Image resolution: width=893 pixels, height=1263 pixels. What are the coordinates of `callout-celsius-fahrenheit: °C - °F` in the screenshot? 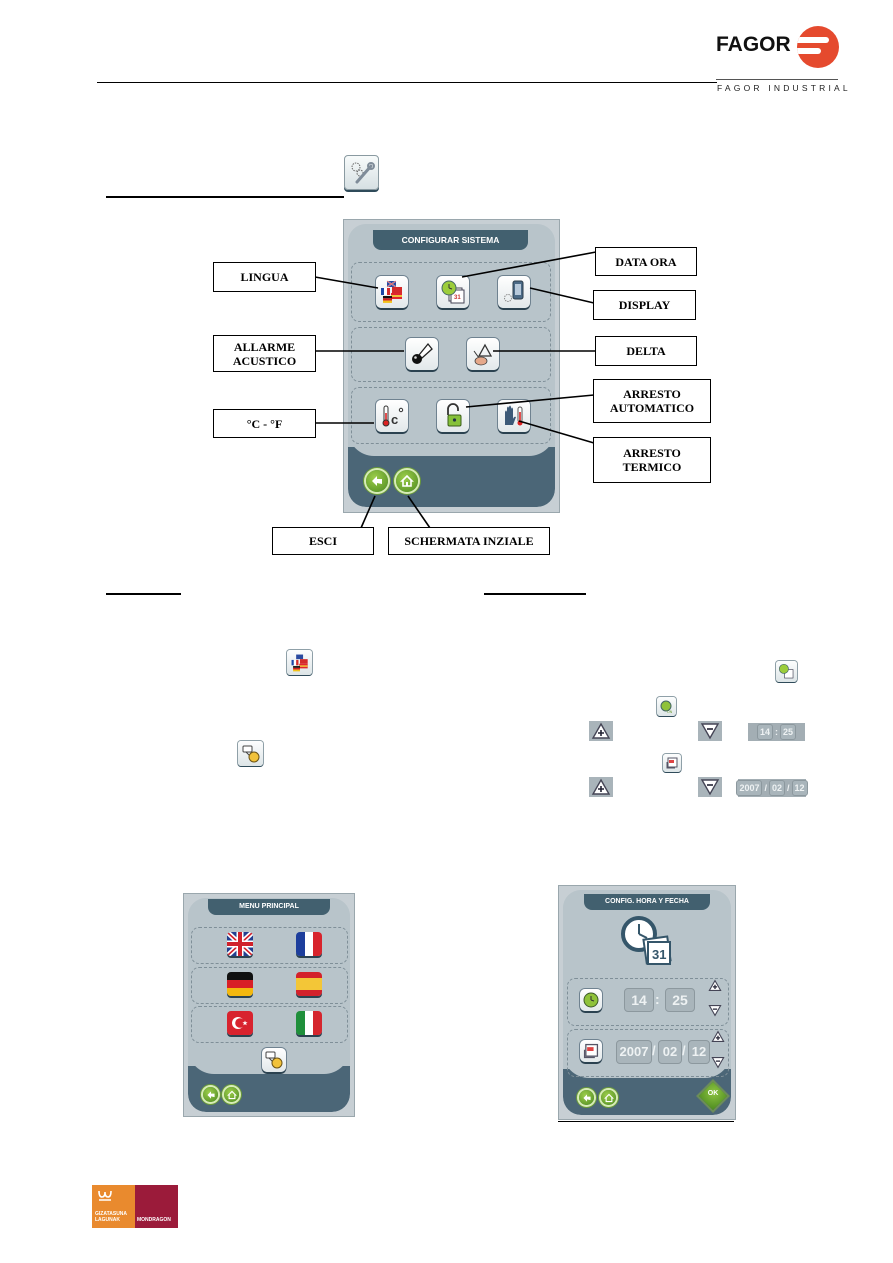 It's located at (264, 423).